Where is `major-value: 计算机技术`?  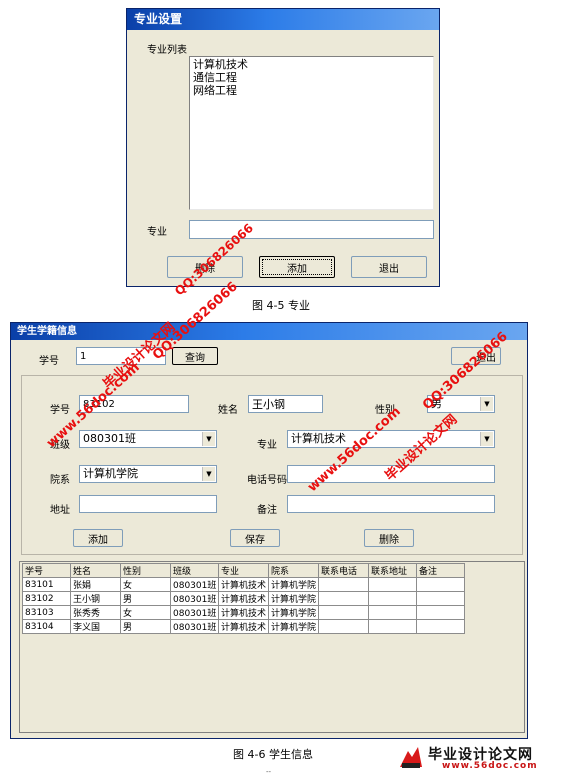 major-value: 计算机技术 is located at coordinates (318, 438).